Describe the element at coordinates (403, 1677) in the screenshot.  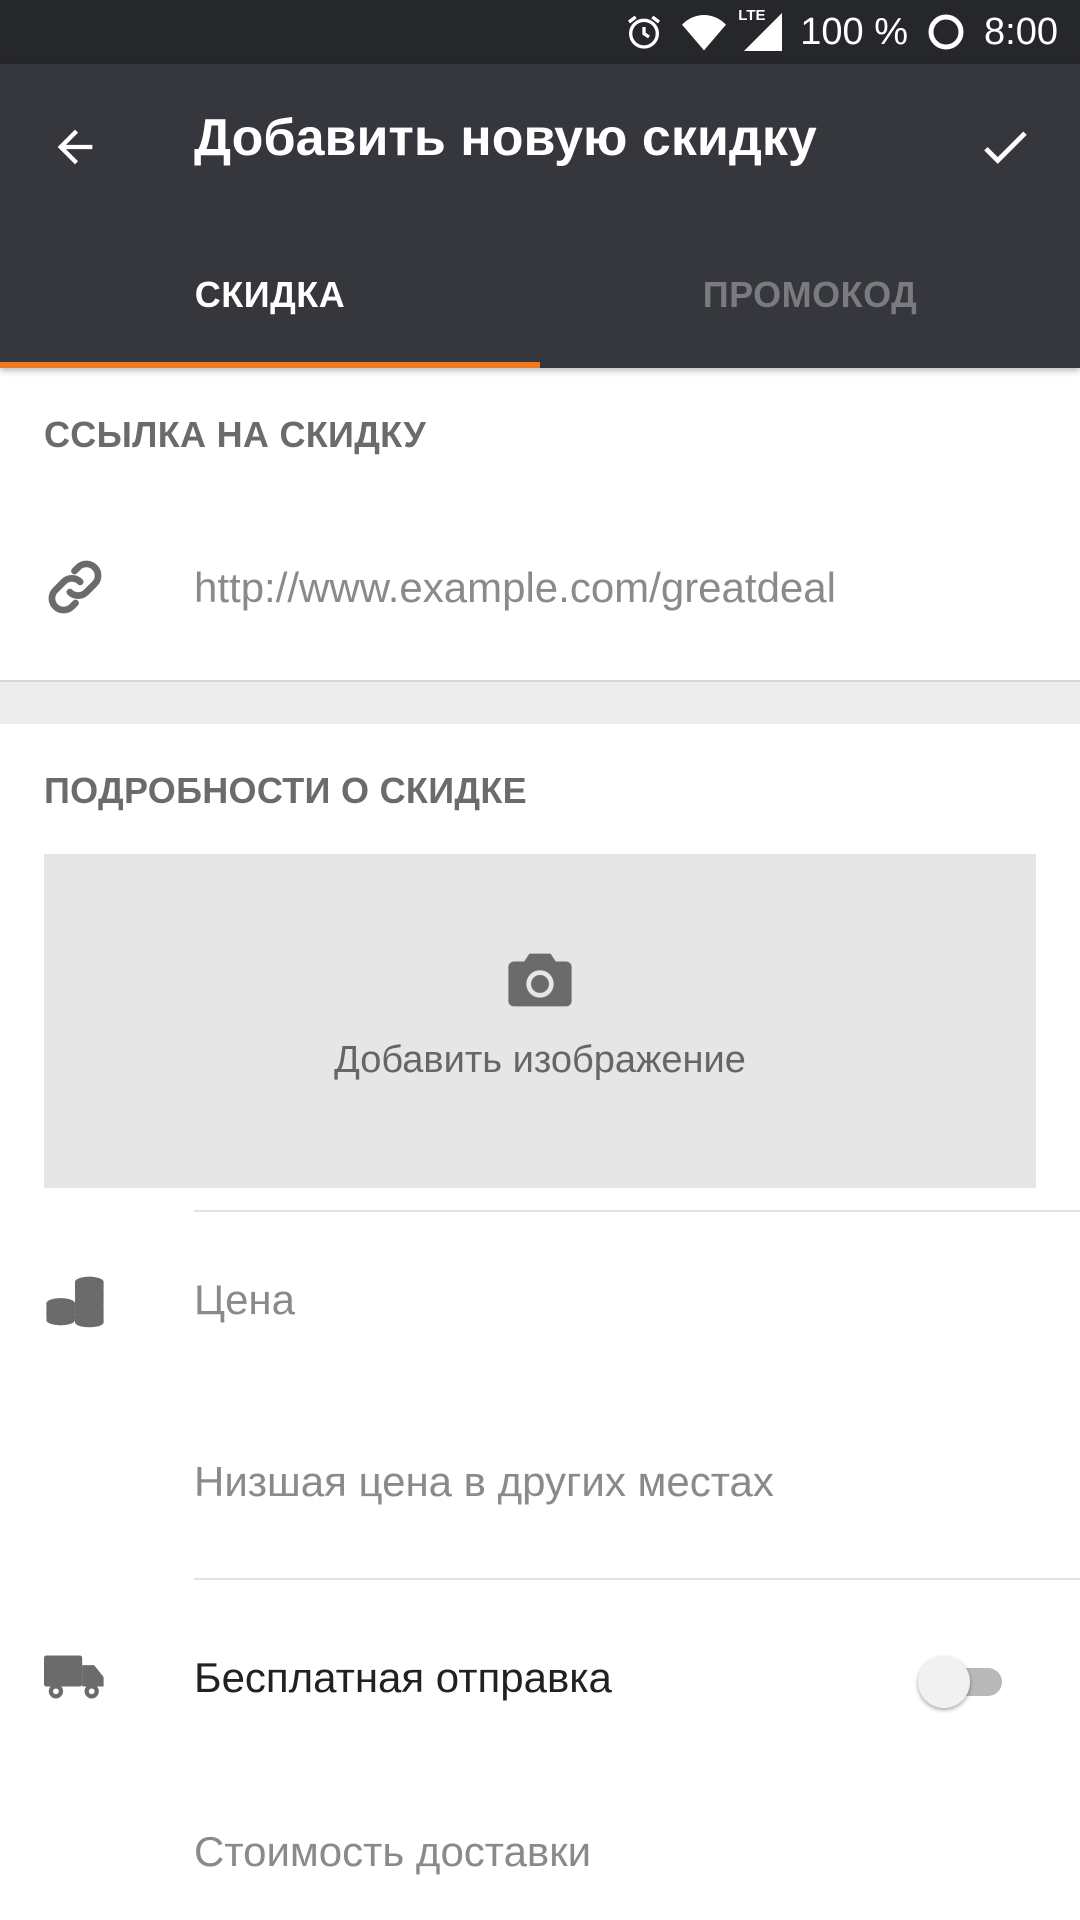
I see `free-shipping-label: Бесплатная отправка` at that location.